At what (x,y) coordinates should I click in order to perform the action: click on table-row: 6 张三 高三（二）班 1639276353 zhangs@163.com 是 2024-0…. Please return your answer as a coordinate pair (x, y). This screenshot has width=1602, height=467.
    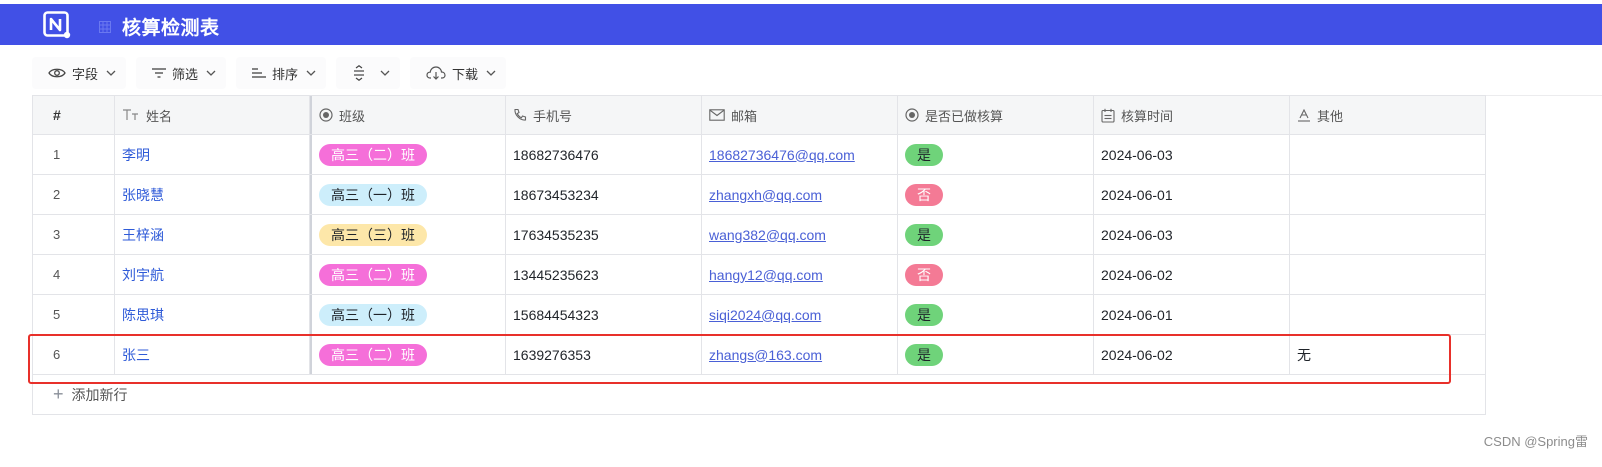
    Looking at the image, I should click on (759, 355).